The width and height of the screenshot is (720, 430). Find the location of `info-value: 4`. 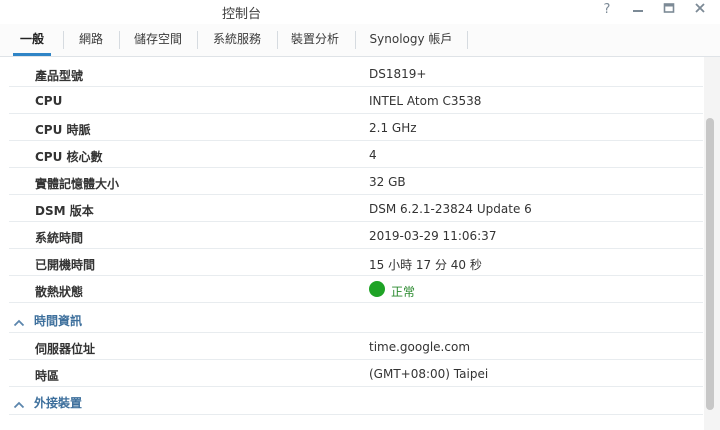

info-value: 4 is located at coordinates (373, 155).